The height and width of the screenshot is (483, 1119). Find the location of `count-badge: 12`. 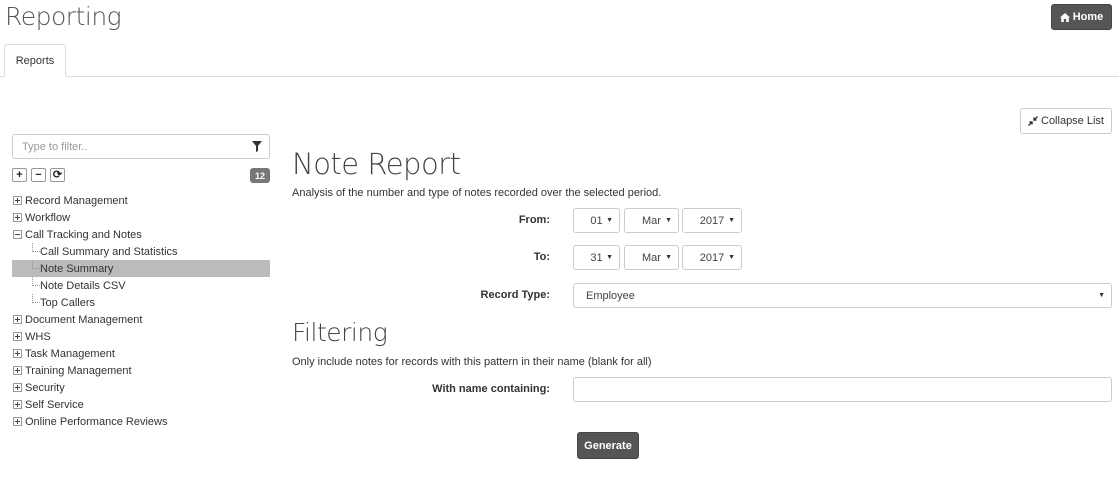

count-badge: 12 is located at coordinates (260, 175).